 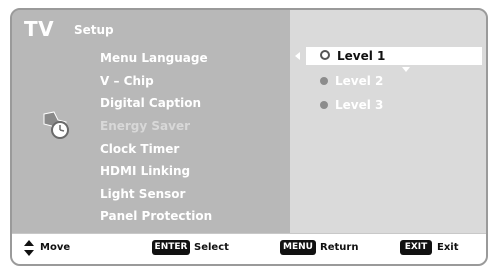 I want to click on up-down-arrow-icon, so click(x=29, y=248).